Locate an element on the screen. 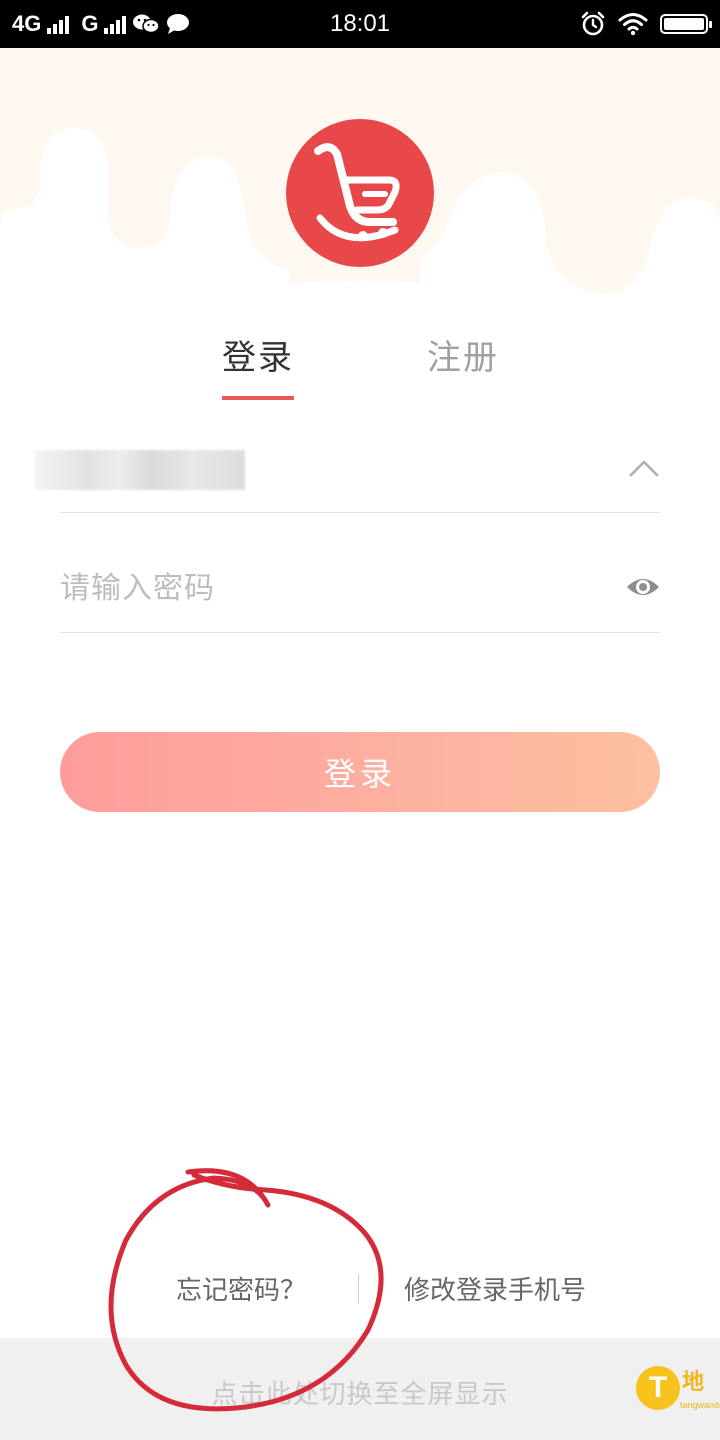 Image resolution: width=720 pixels, height=1440 pixels. account-field is located at coordinates (347, 471).